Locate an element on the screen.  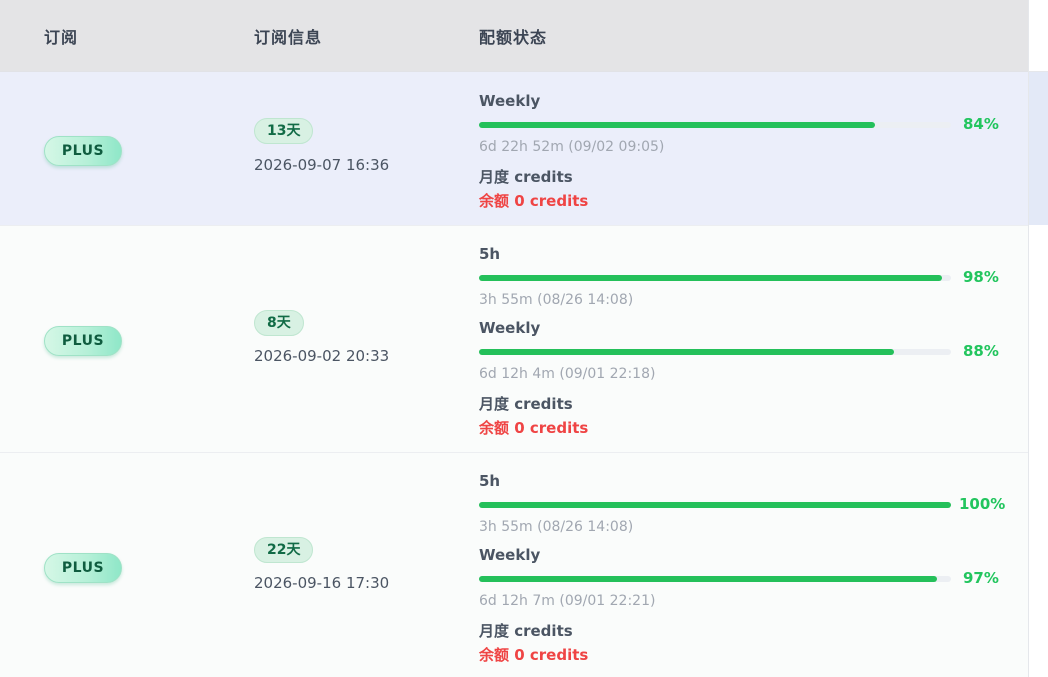
header-subscription-info: 订阅信息 is located at coordinates (288, 36).